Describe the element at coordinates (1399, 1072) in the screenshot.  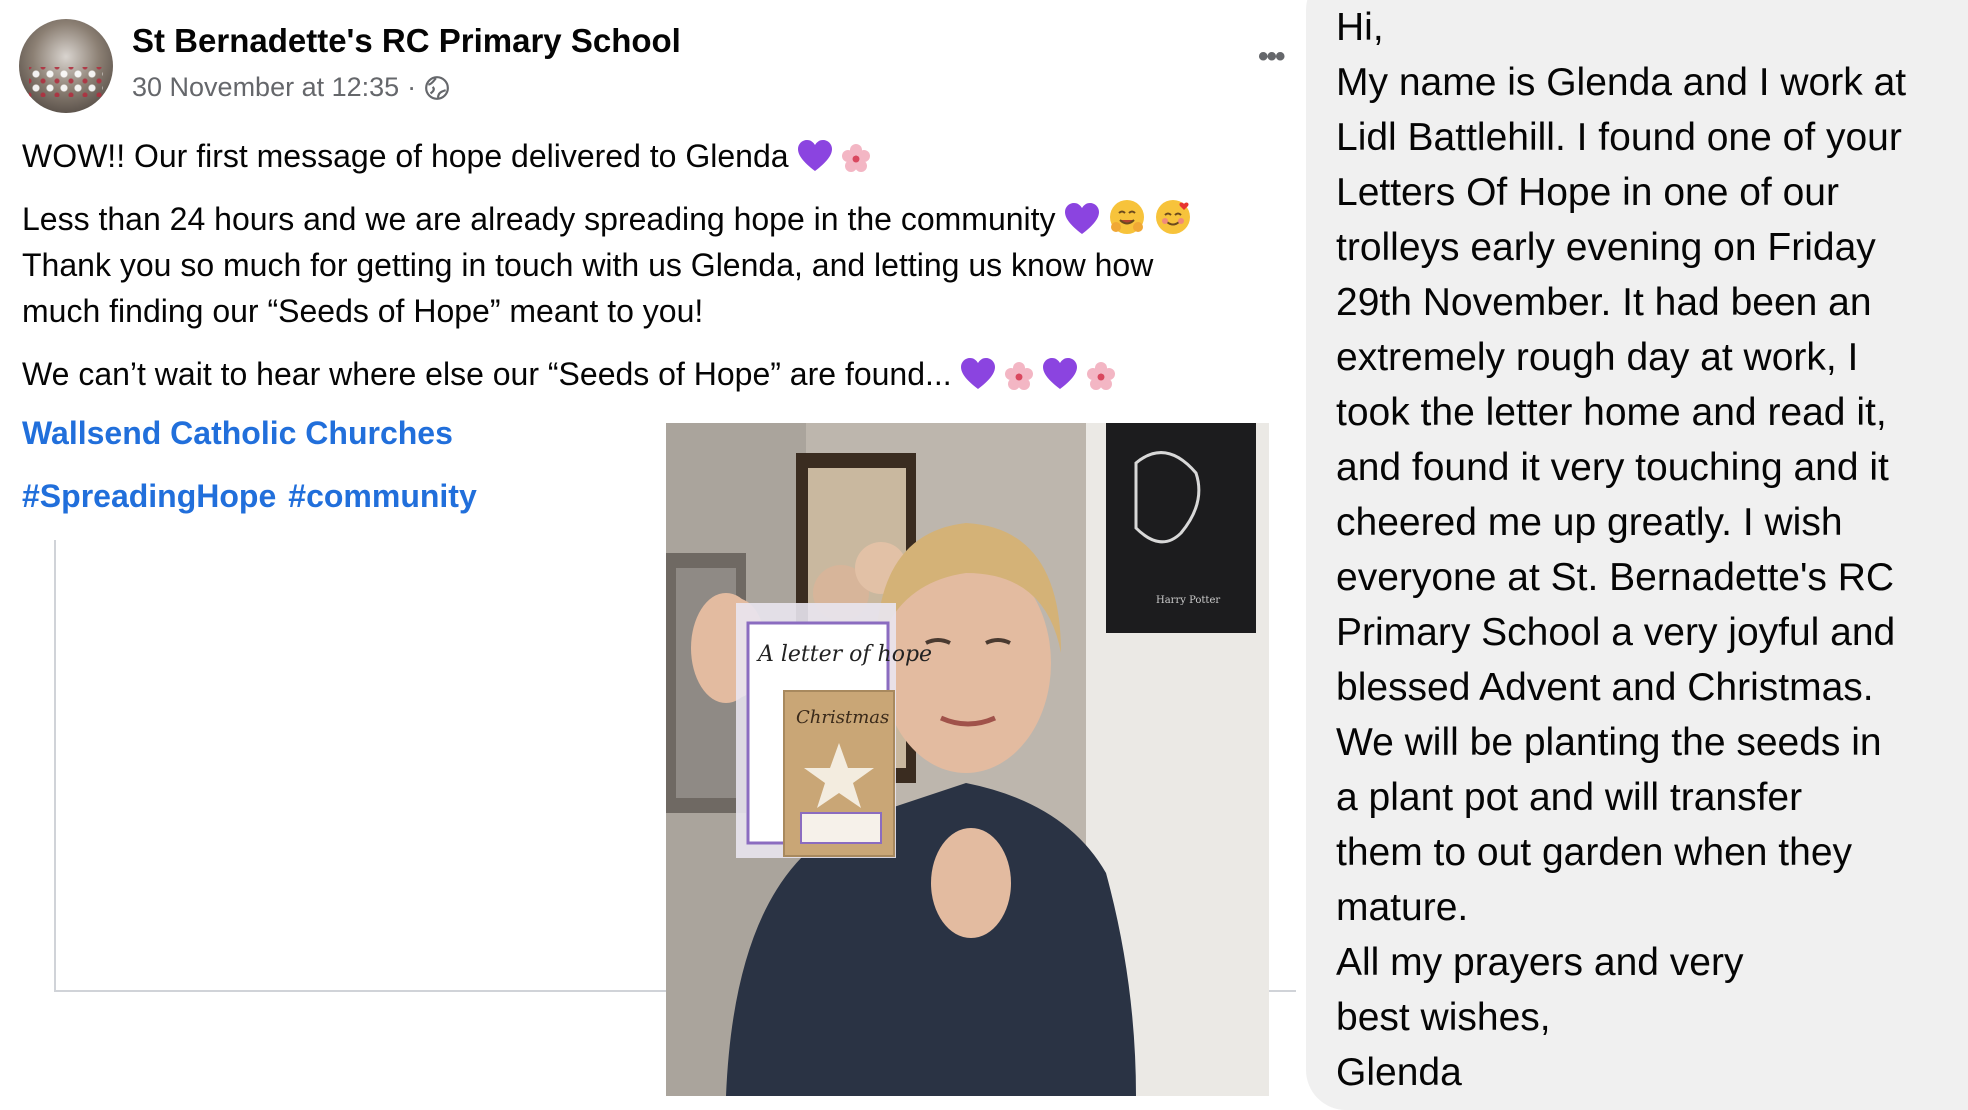
I see `message-line: Glenda` at that location.